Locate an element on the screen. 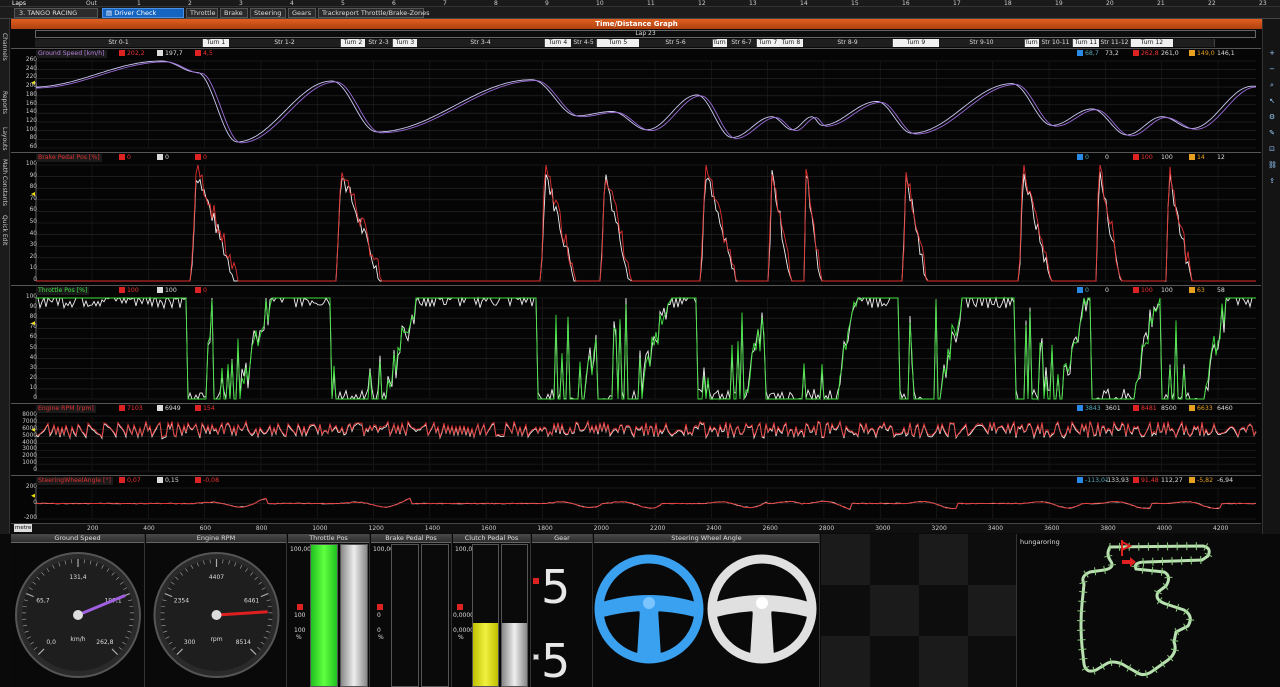 The width and height of the screenshot is (1280, 687). x-tick: 600 is located at coordinates (205, 528).